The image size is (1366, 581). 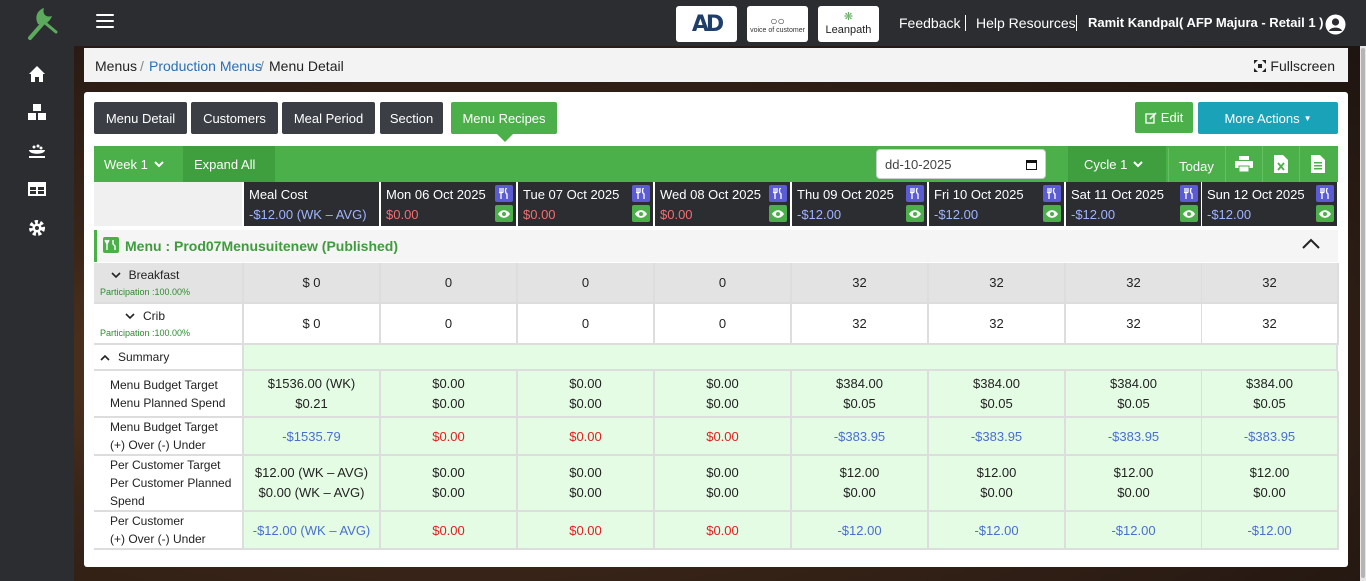 I want to click on per-customer-day-cell: $0.00 $0.00, so click(x=586, y=484).